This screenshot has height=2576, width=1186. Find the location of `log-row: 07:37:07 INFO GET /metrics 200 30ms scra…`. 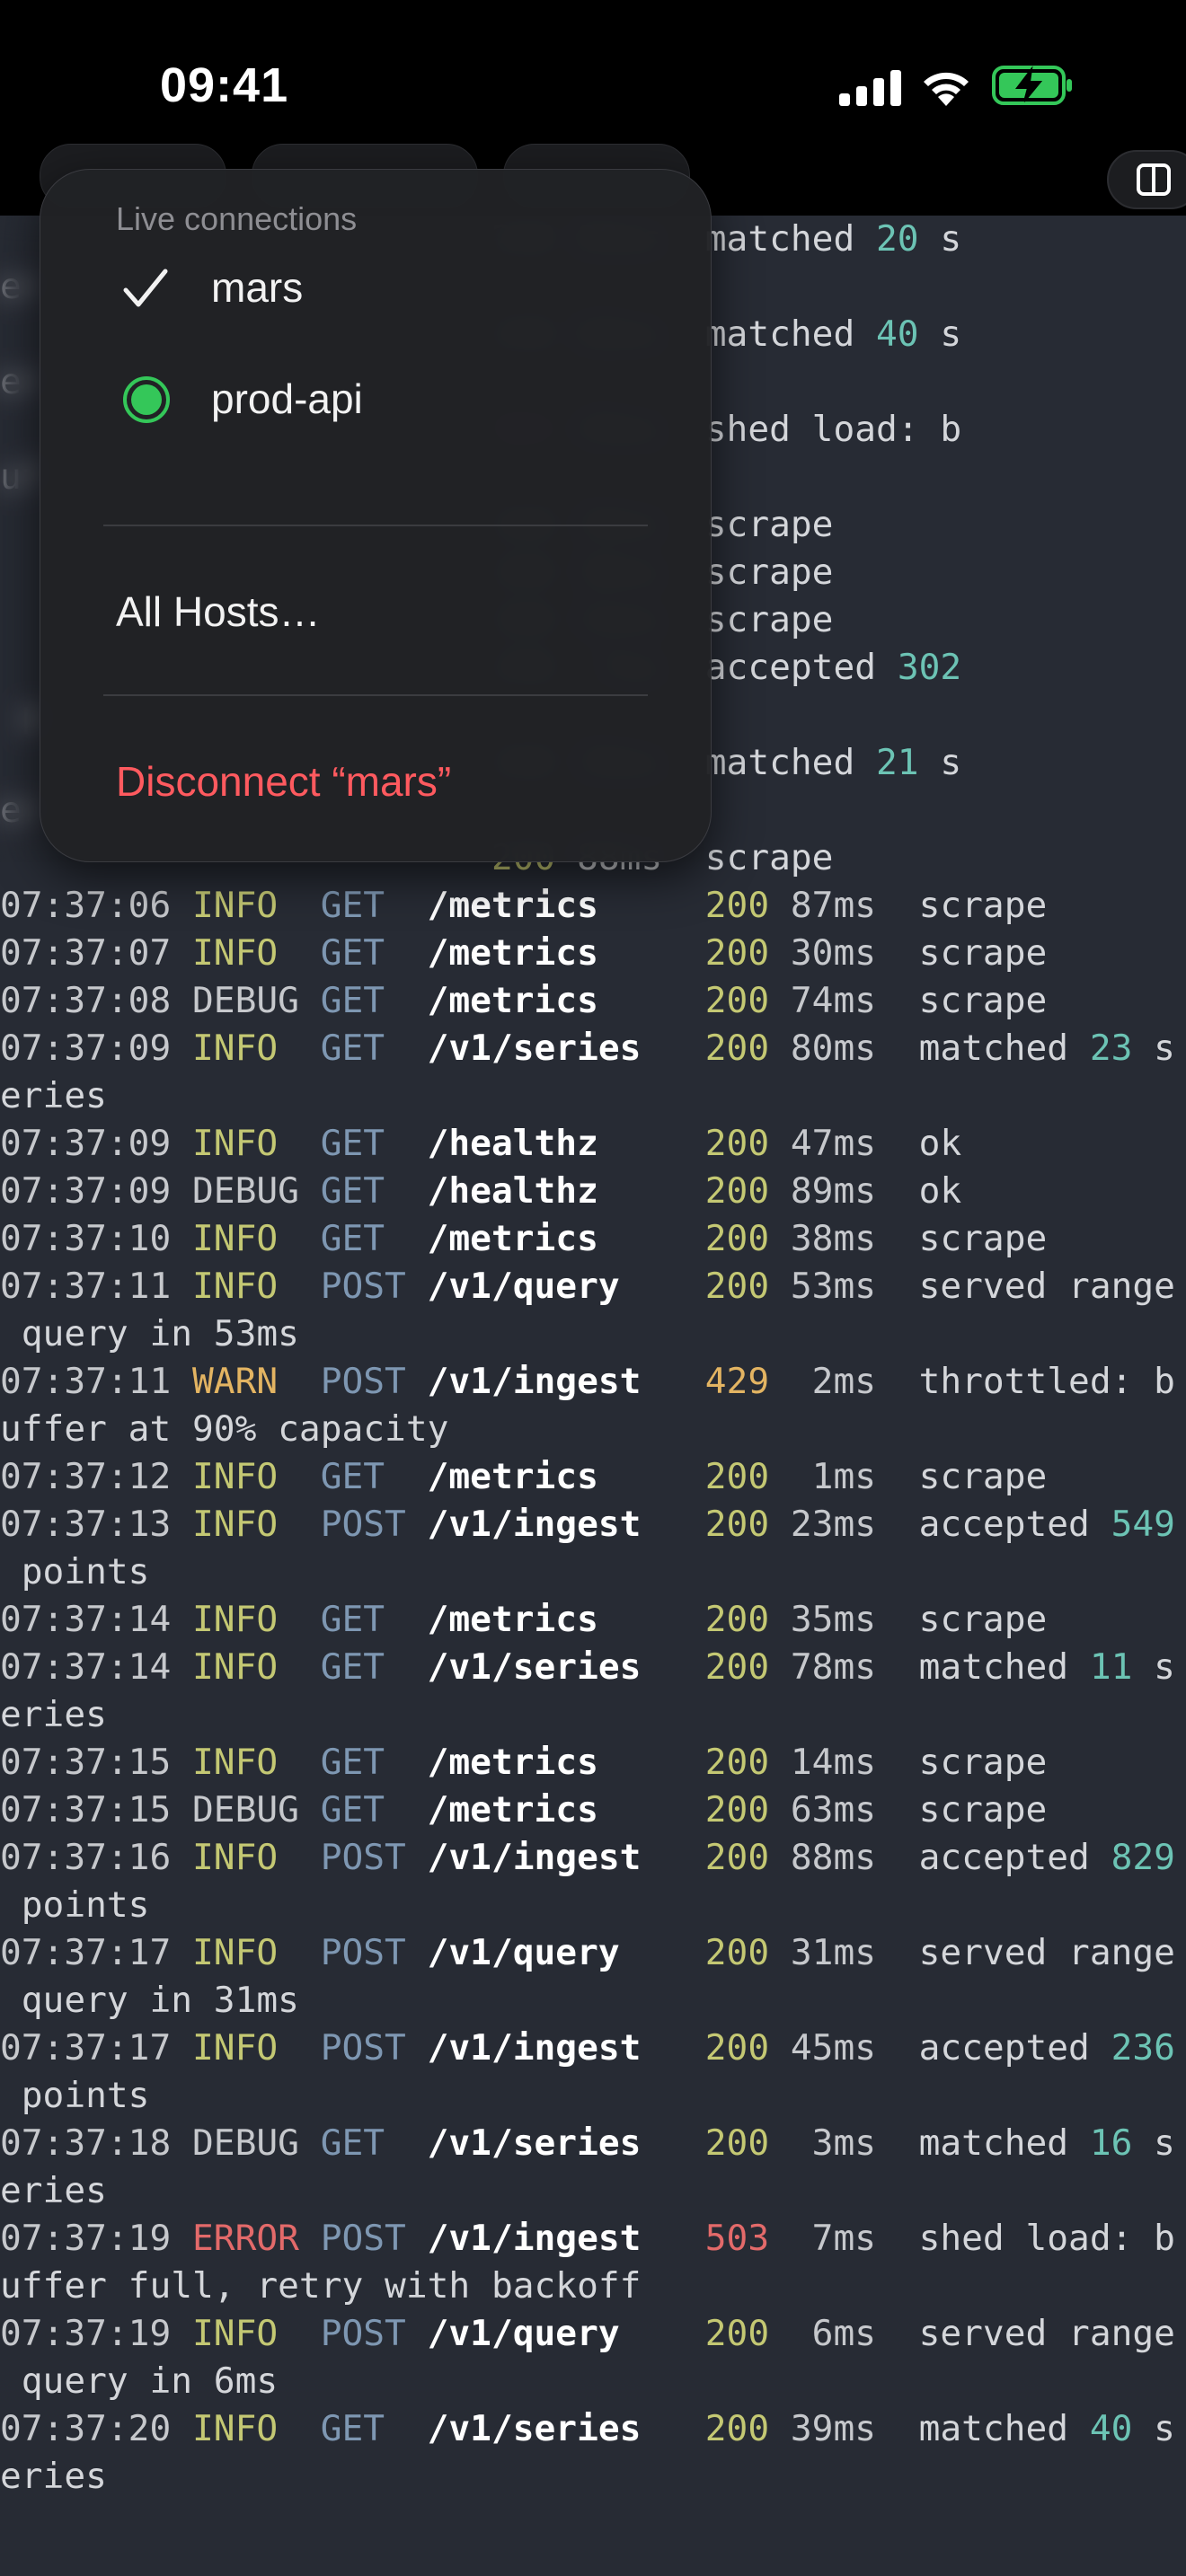

log-row: 07:37:07 INFO GET /metrics 200 30ms scra… is located at coordinates (593, 953).